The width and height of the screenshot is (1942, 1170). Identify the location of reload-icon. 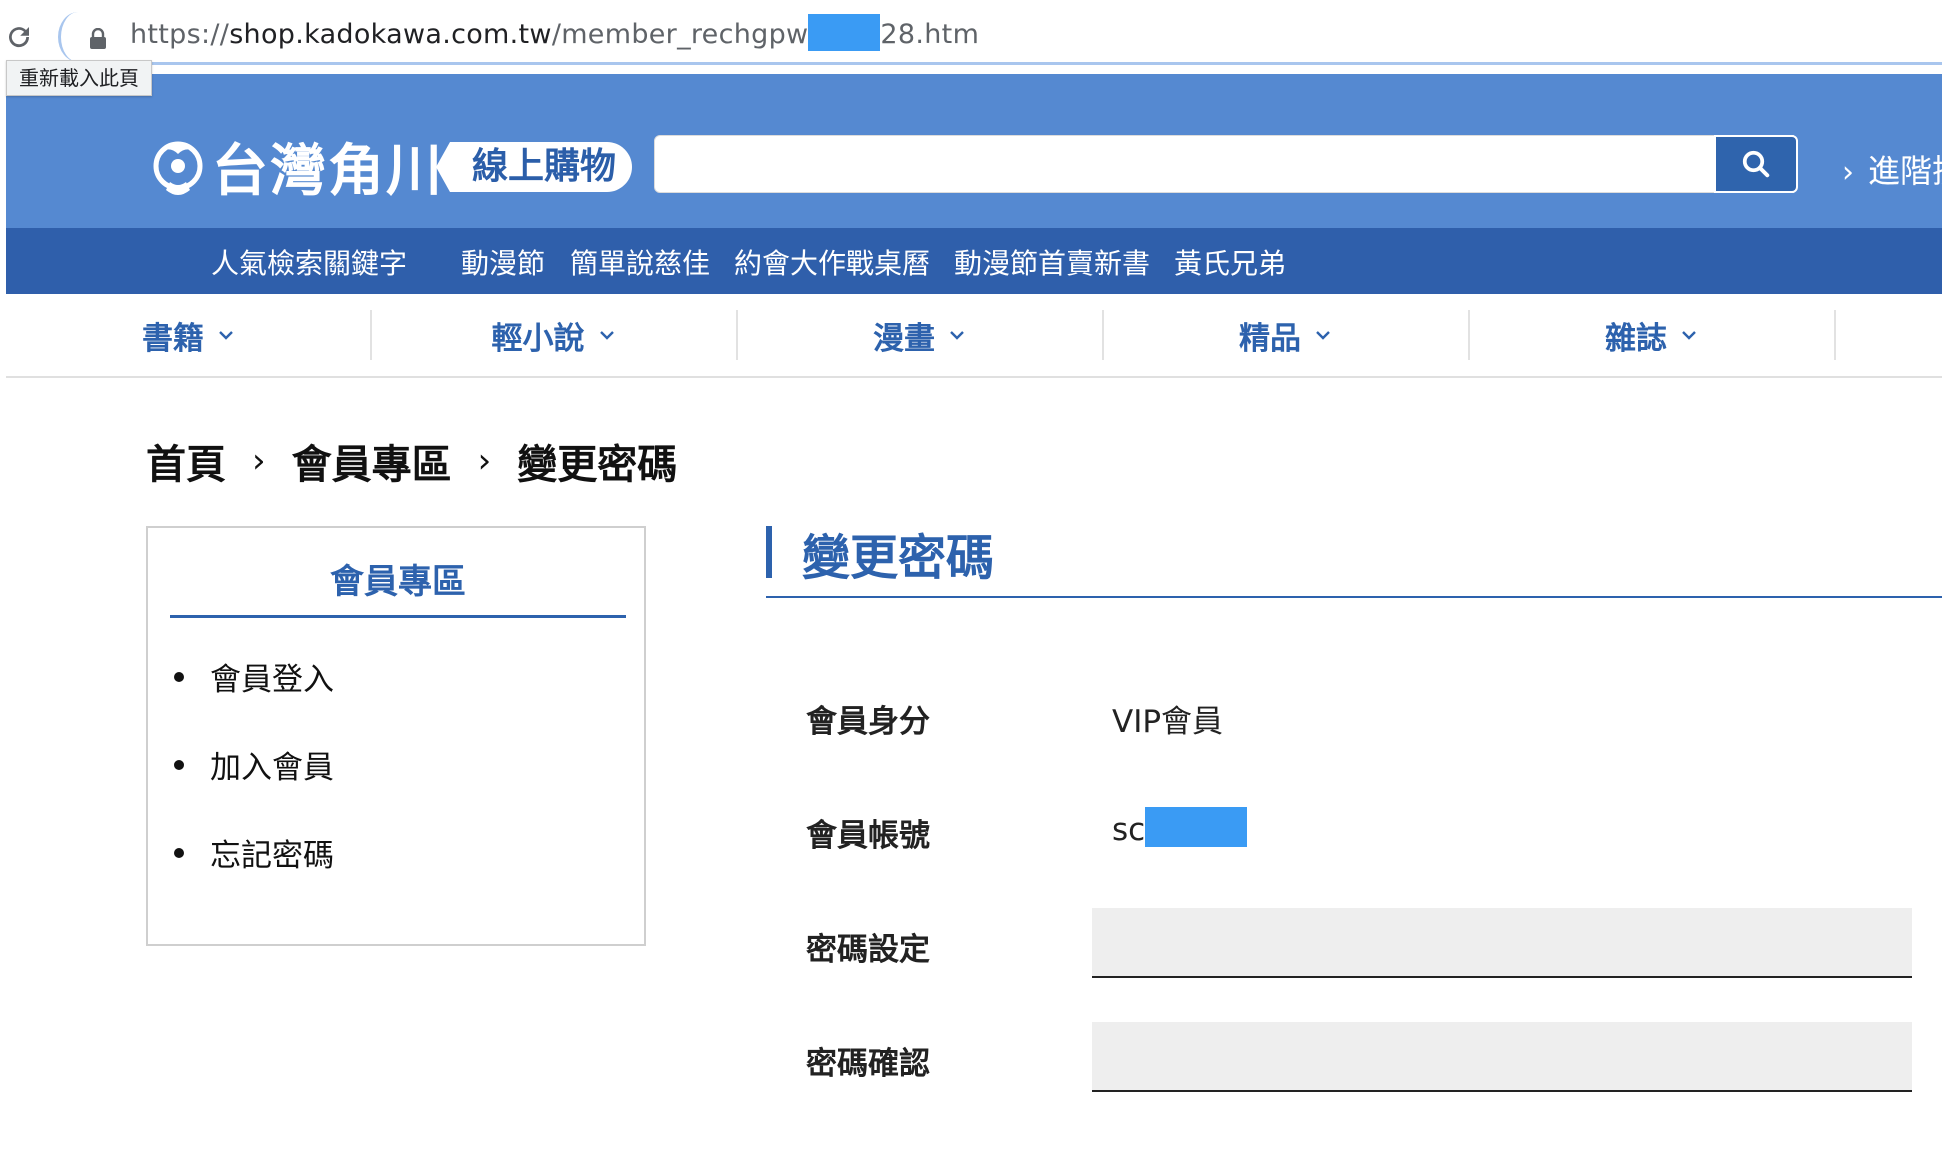
(19, 37).